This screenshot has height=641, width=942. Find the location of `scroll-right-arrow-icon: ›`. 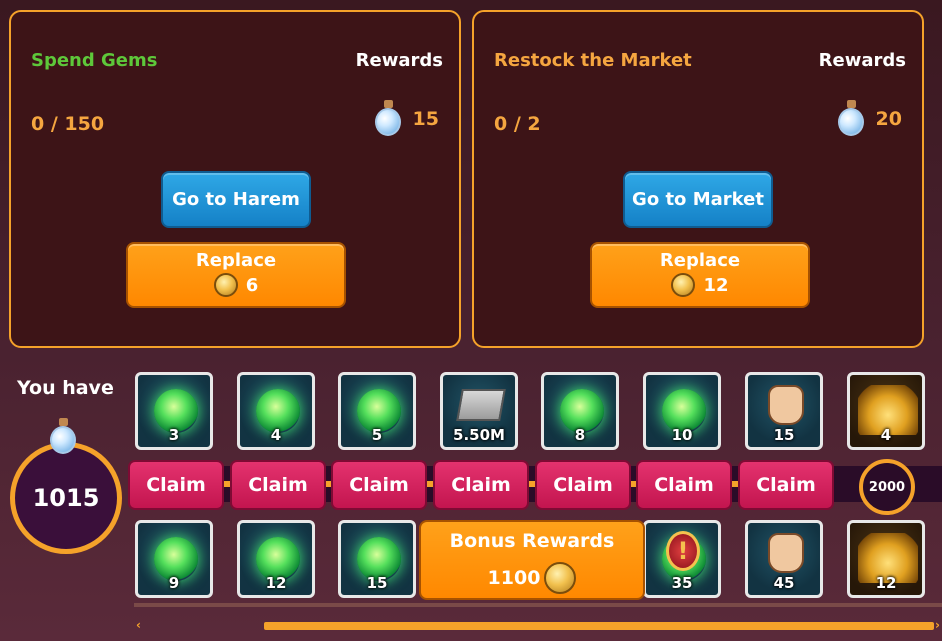

scroll-right-arrow-icon: › is located at coordinates (937, 625).